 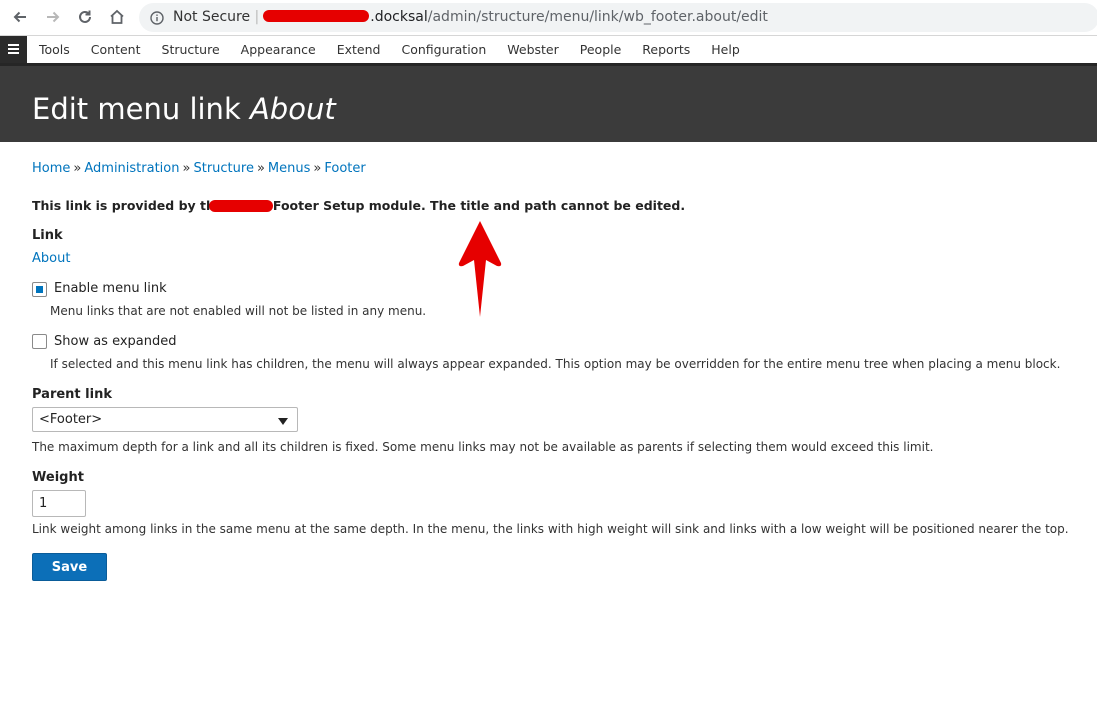 I want to click on parent-link-label: Parent link, so click(x=72, y=394).